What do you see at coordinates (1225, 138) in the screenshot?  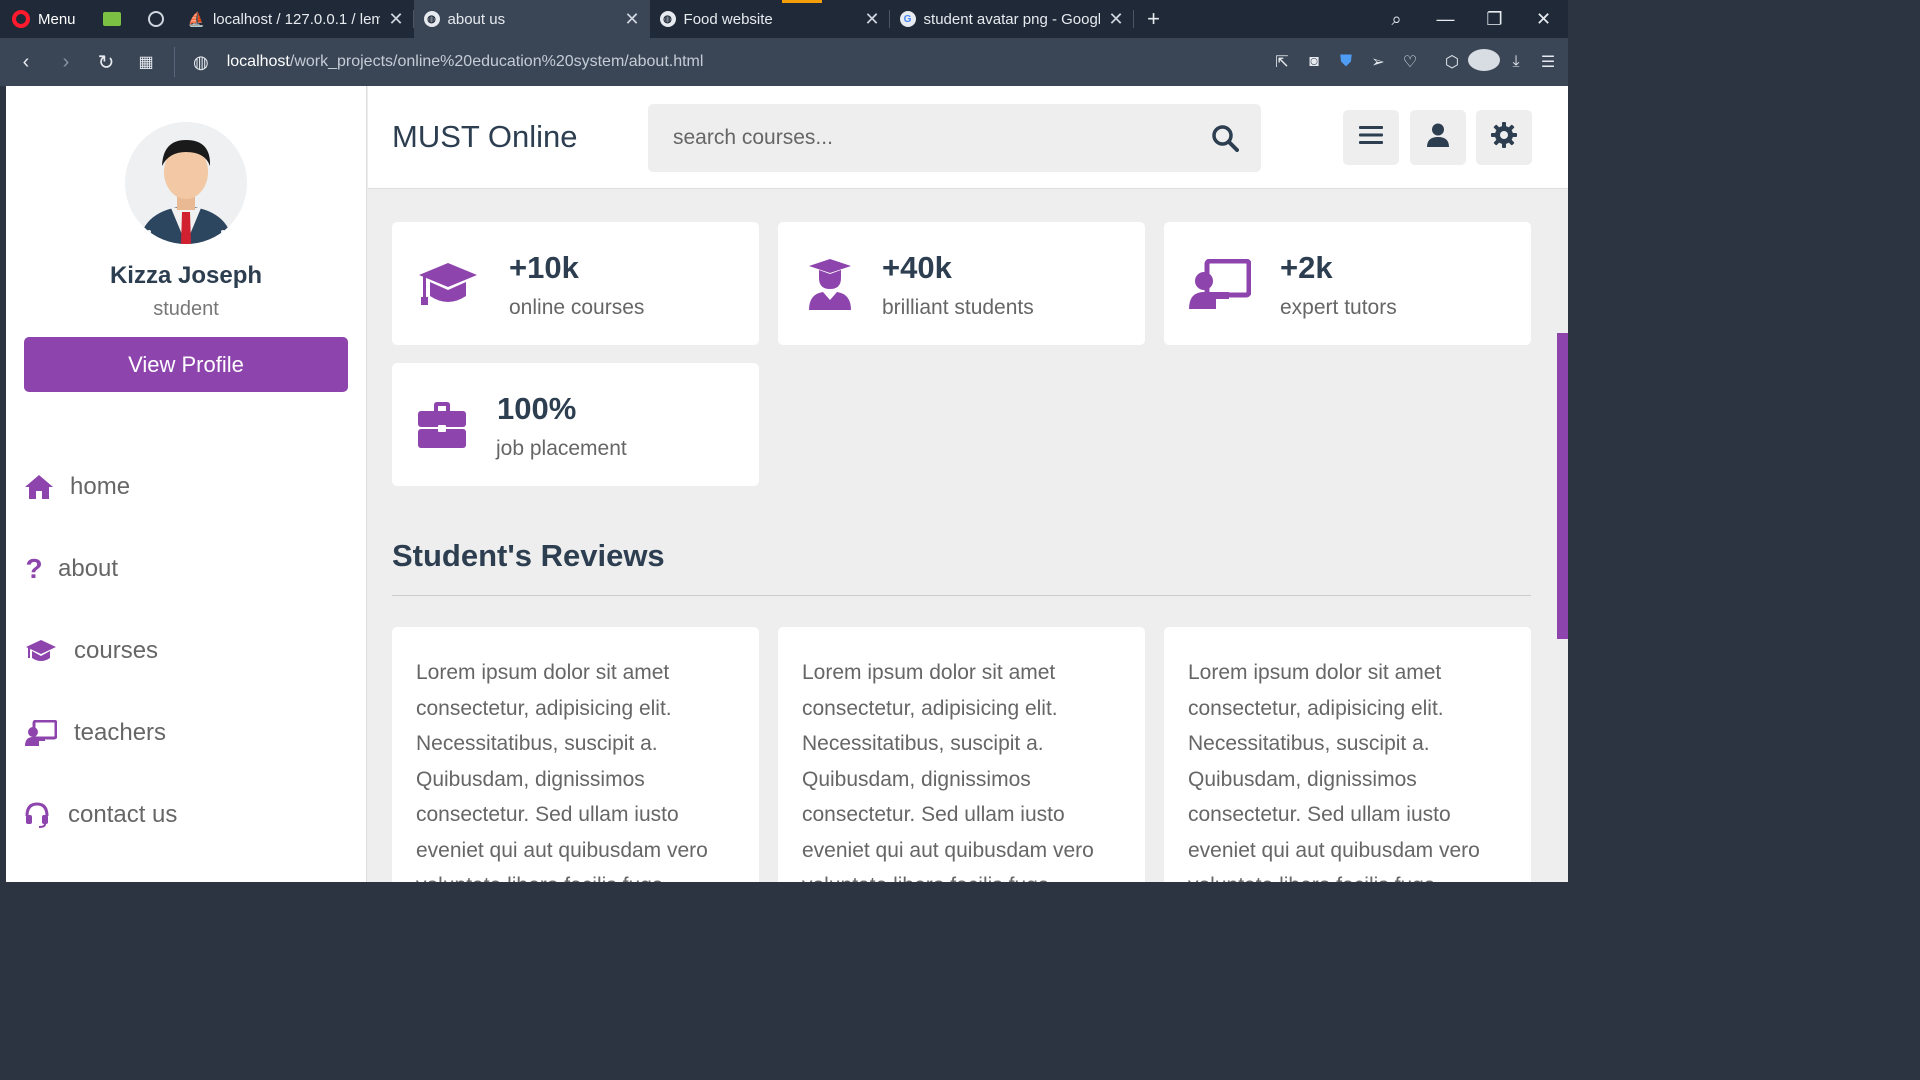 I see `search-icon` at bounding box center [1225, 138].